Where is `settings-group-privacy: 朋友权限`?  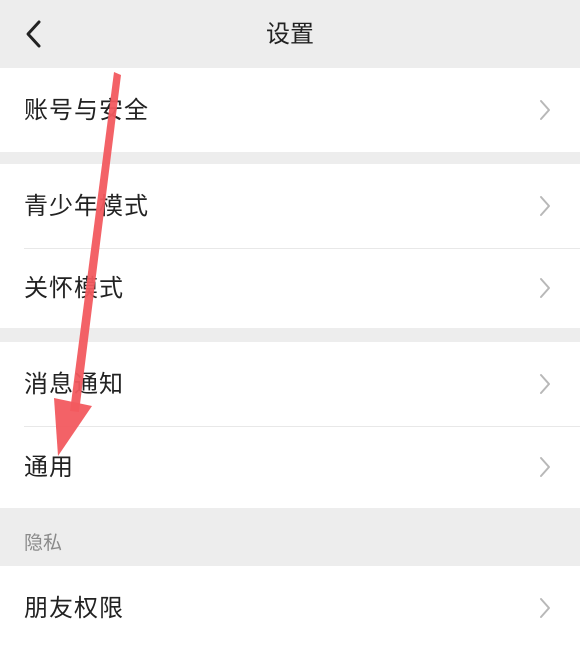
settings-group-privacy: 朋友权限 is located at coordinates (290, 608).